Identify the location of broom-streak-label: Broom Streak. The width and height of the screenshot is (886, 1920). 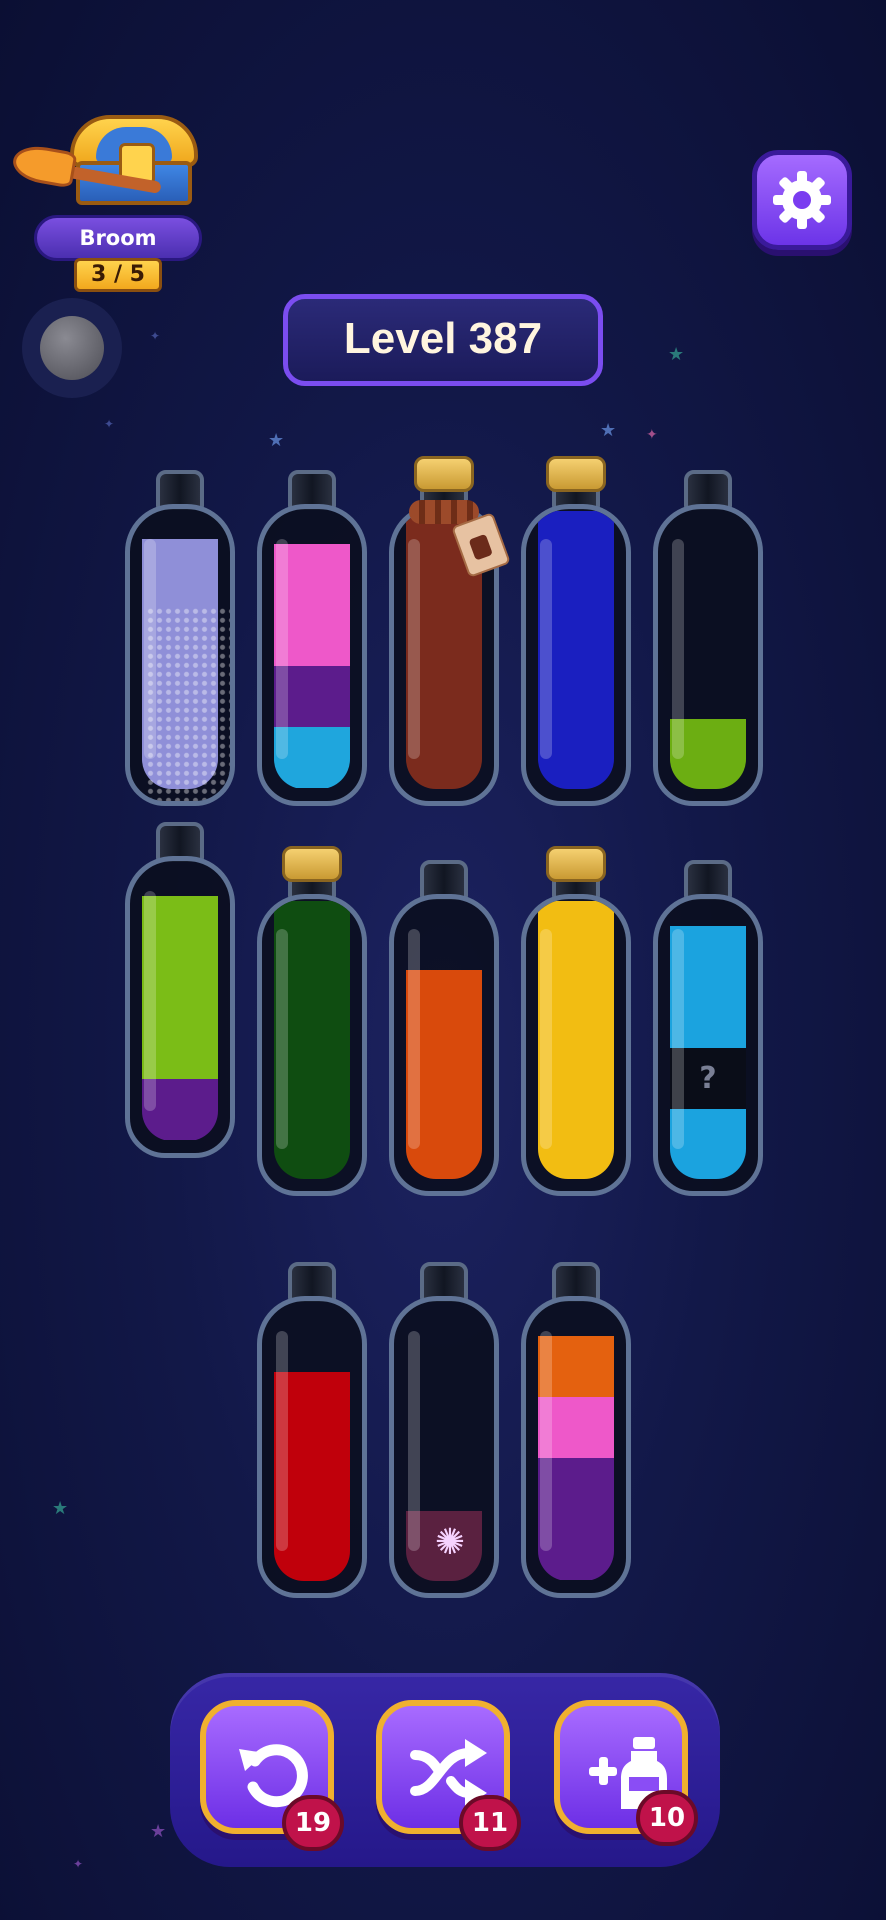
(118, 252).